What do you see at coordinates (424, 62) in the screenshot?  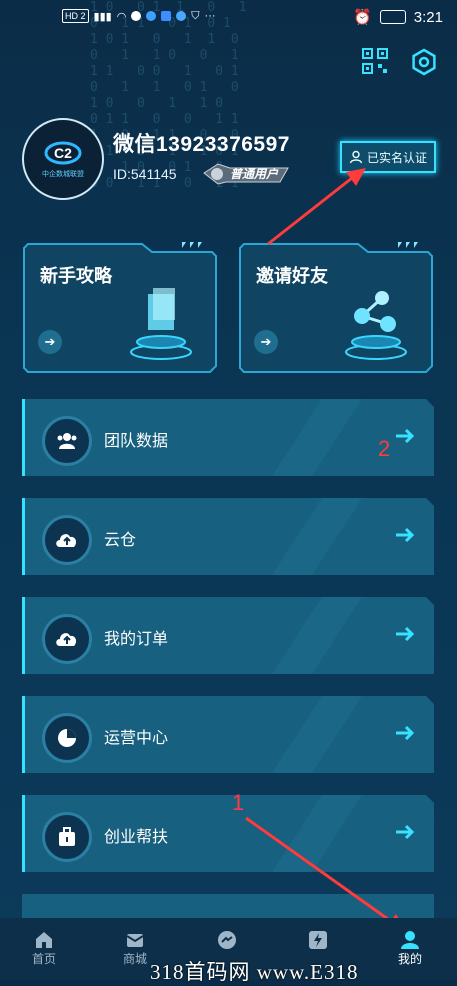 I see `settings-icon` at bounding box center [424, 62].